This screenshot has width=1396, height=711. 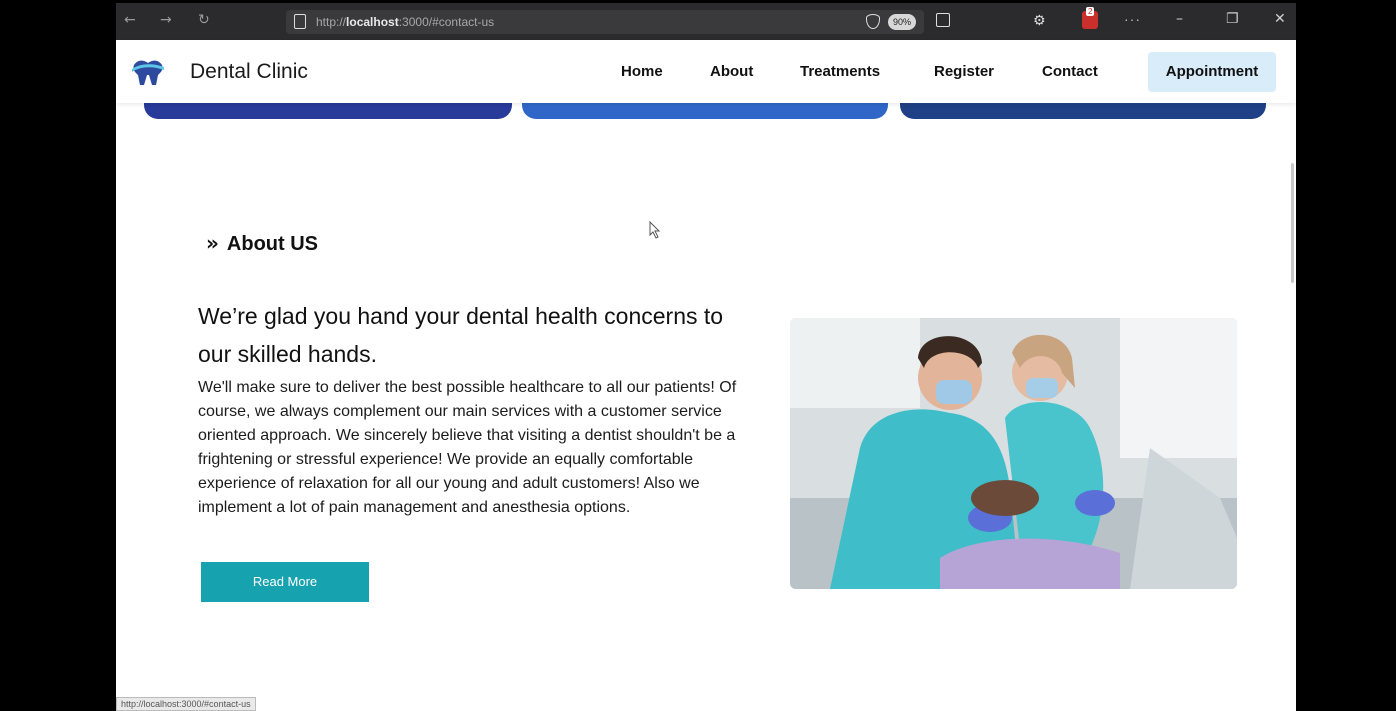 What do you see at coordinates (249, 72) in the screenshot?
I see `brand-name: Dental Clinic` at bounding box center [249, 72].